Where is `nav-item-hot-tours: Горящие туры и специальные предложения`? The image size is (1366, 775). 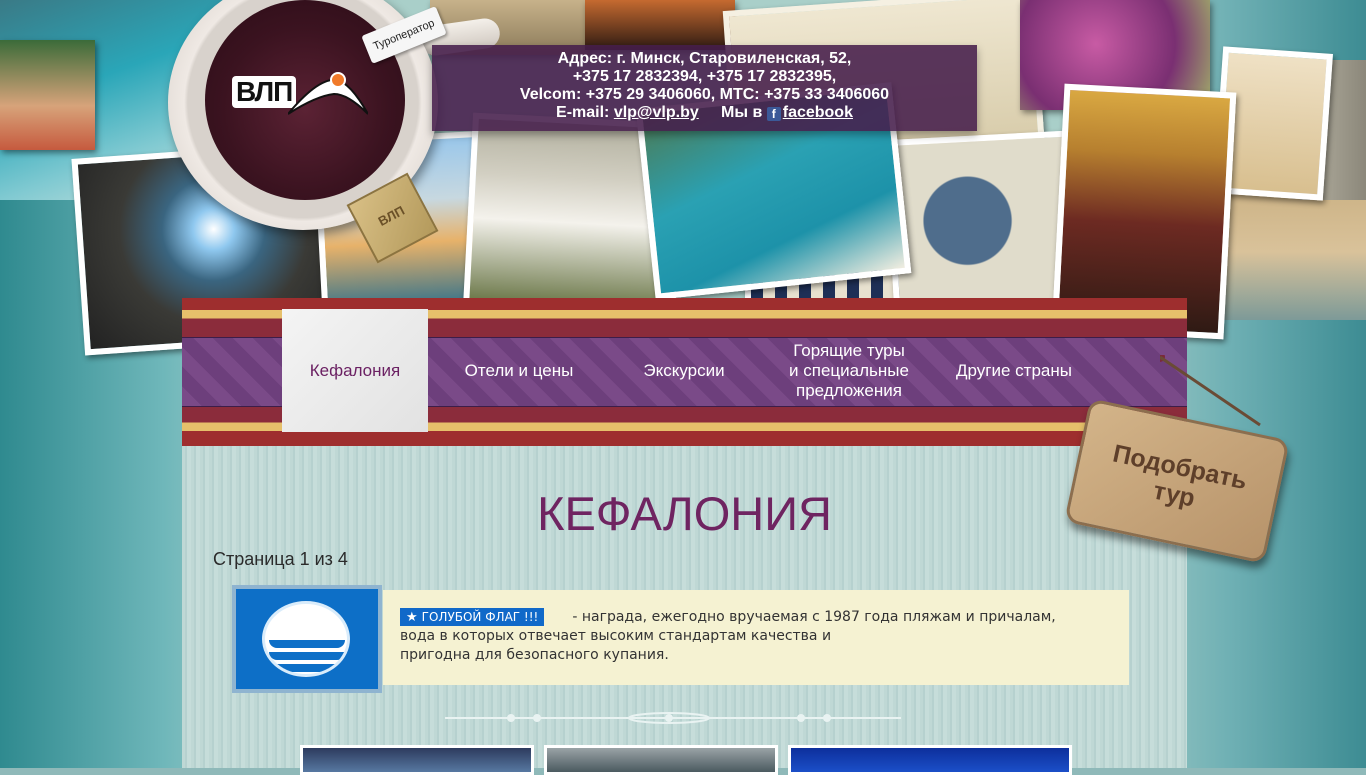 nav-item-hot-tours: Горящие туры и специальные предложения is located at coordinates (849, 371).